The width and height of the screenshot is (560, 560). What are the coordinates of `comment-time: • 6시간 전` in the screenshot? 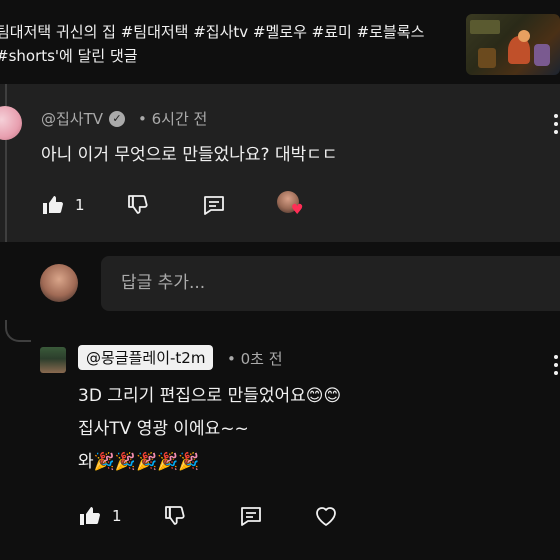 It's located at (173, 119).